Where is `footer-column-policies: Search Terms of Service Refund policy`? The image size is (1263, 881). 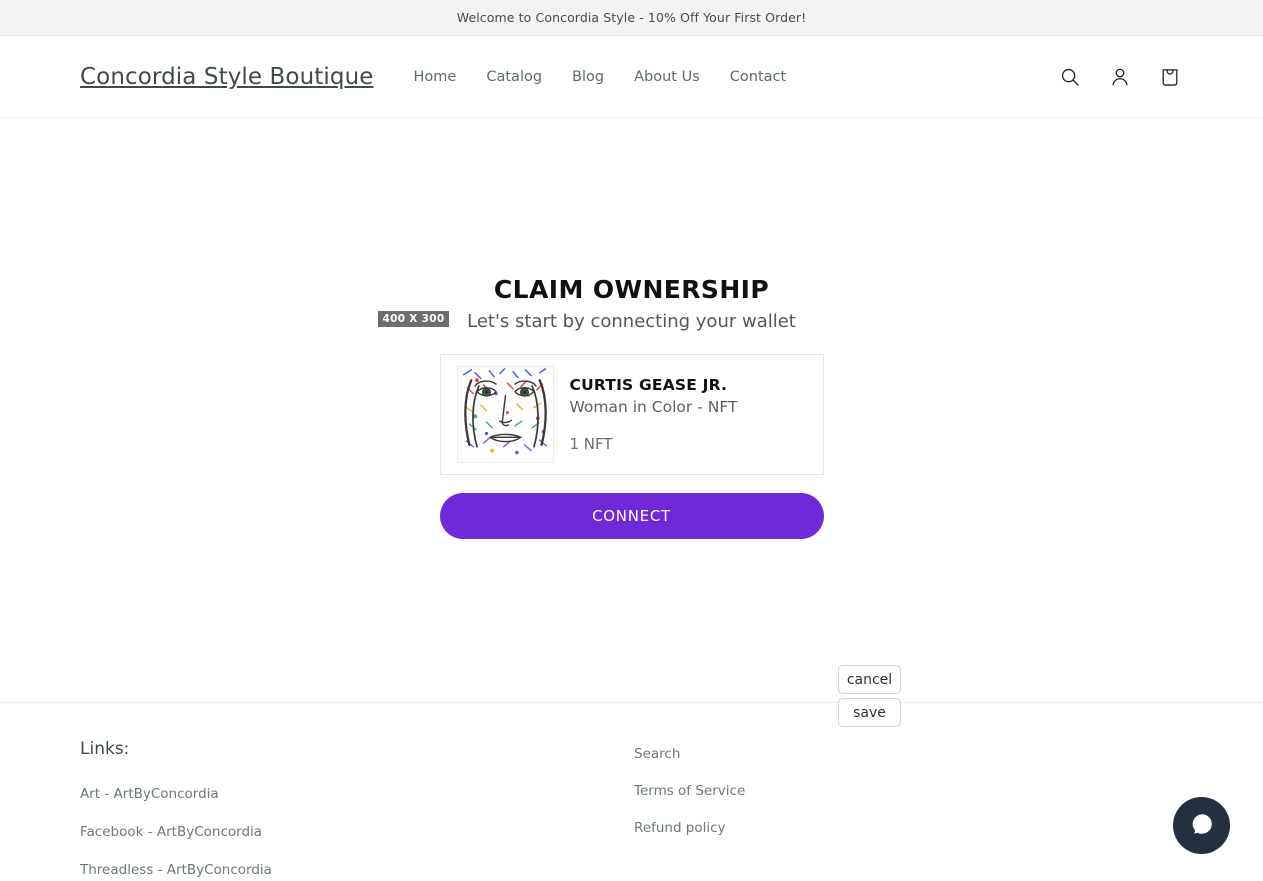
footer-column-policies: Search Terms of Service Refund policy is located at coordinates (814, 809).